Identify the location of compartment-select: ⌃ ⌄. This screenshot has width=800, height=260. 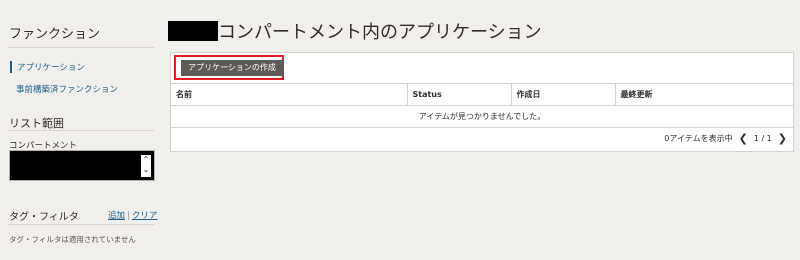
(82, 165).